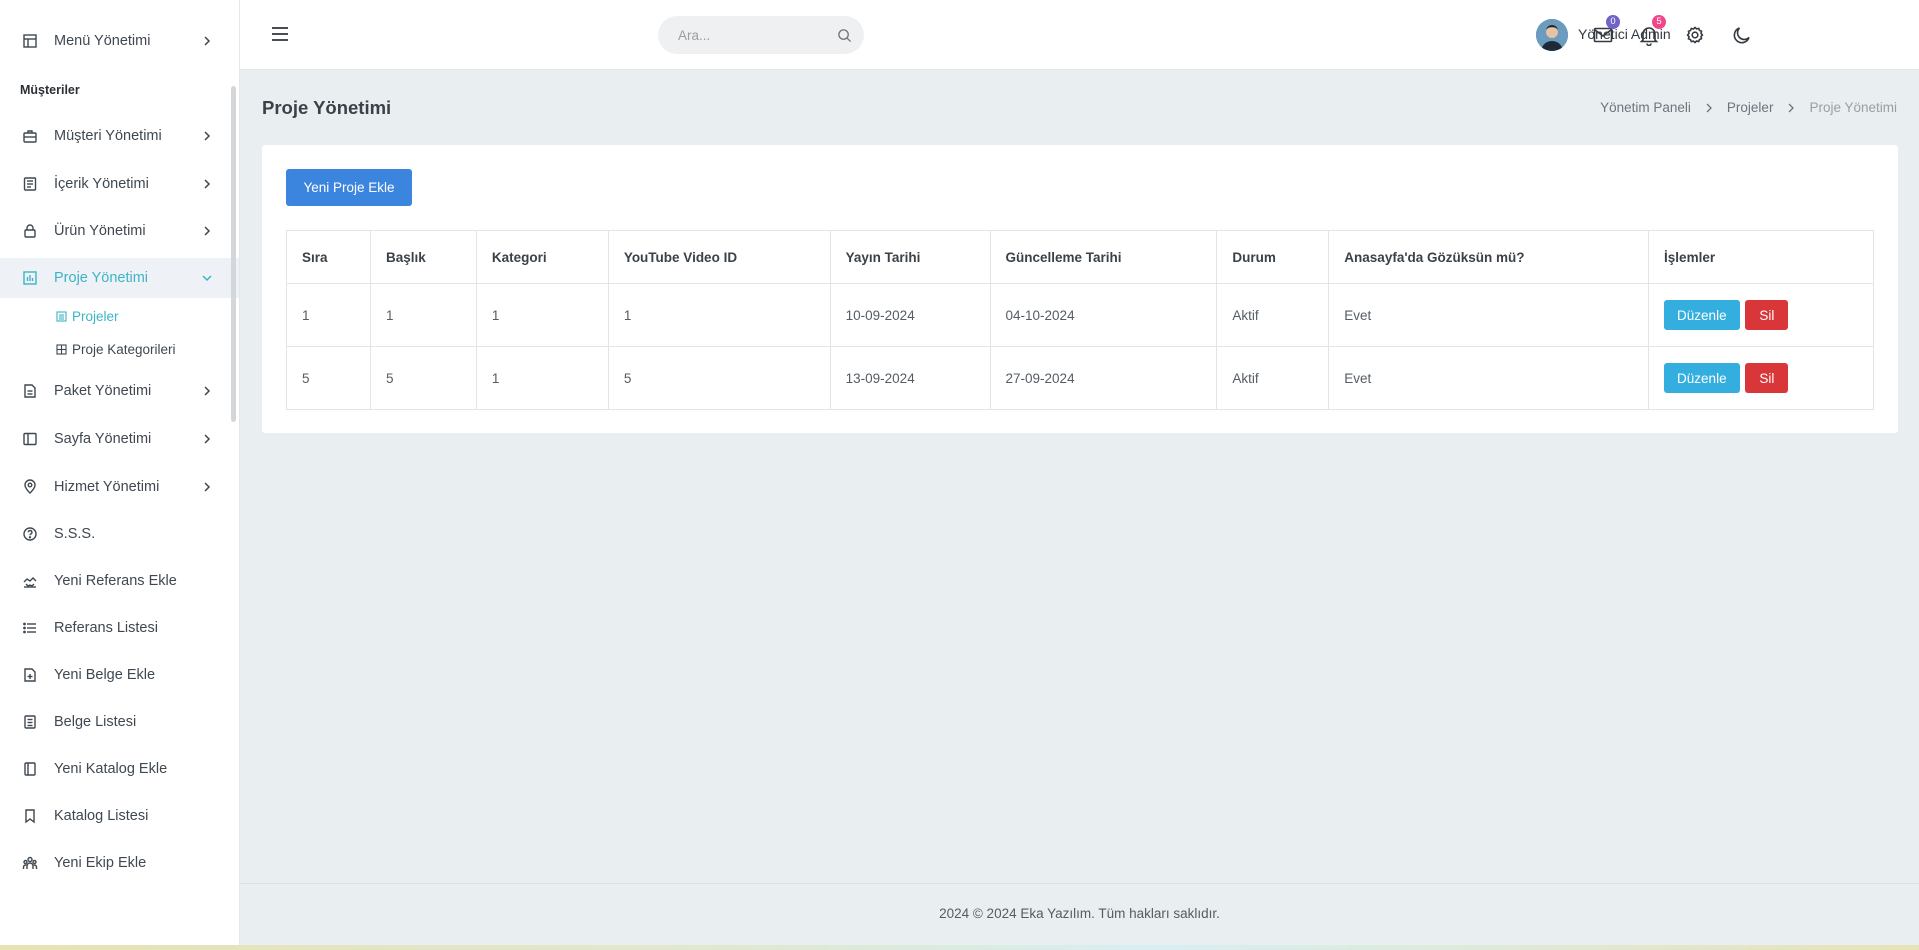 The image size is (1919, 950). Describe the element at coordinates (119, 863) in the screenshot. I see `sidebar-item-yeni-ekip-ekle: Yeni Ekip Ekle` at that location.